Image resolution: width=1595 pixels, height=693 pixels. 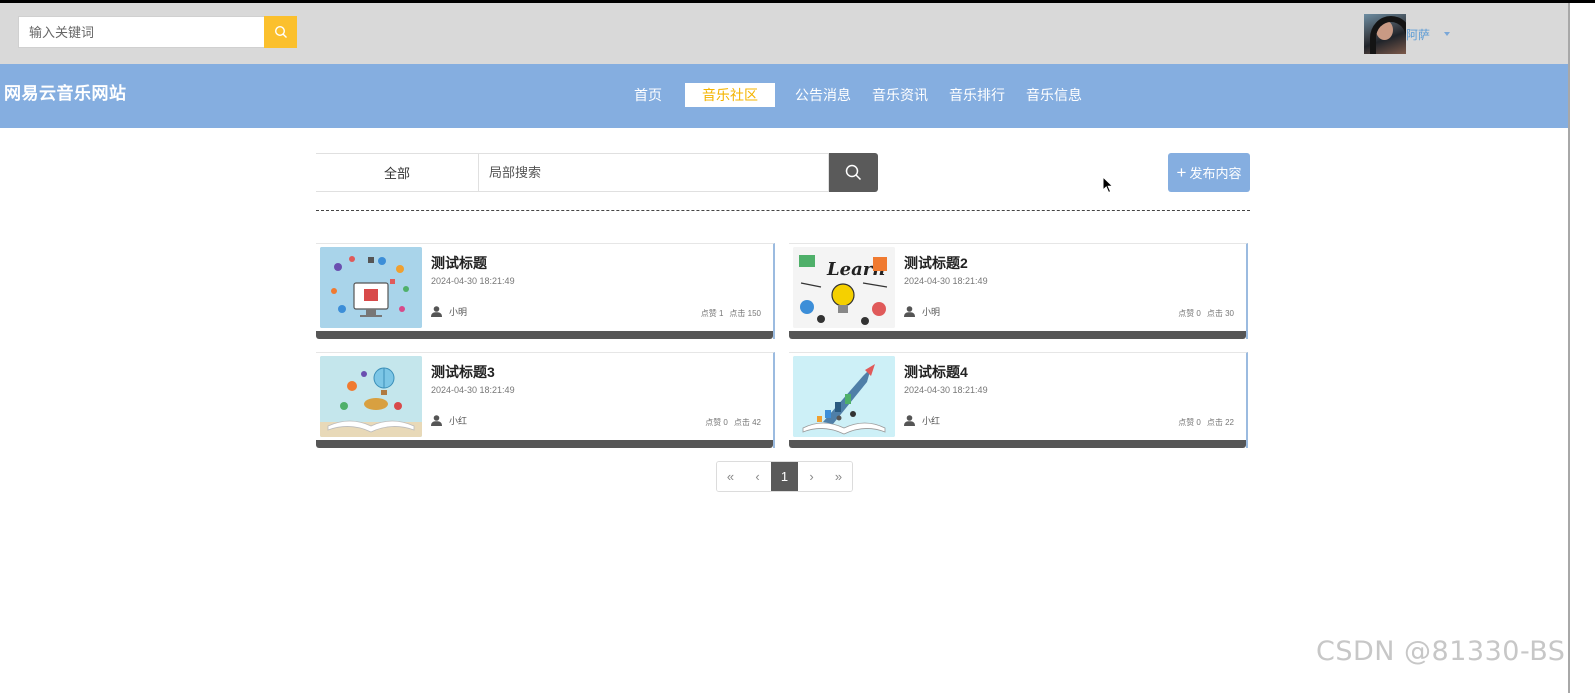 I want to click on post-stats: 点赞 0 点击 22, so click(x=1206, y=422).